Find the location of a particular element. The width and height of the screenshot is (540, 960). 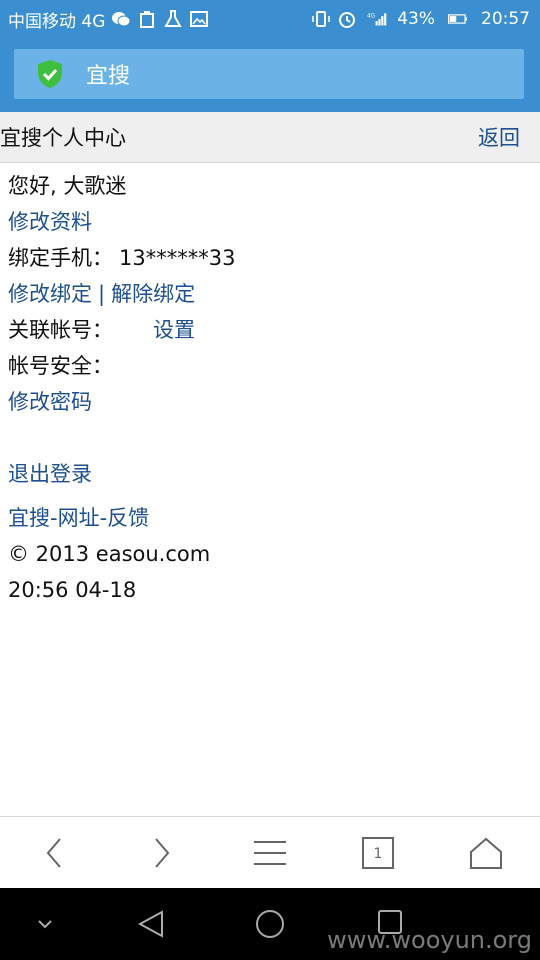

status-bar: 中国移动 4G 4G 43% 20:57 is located at coordinates (270, 19).